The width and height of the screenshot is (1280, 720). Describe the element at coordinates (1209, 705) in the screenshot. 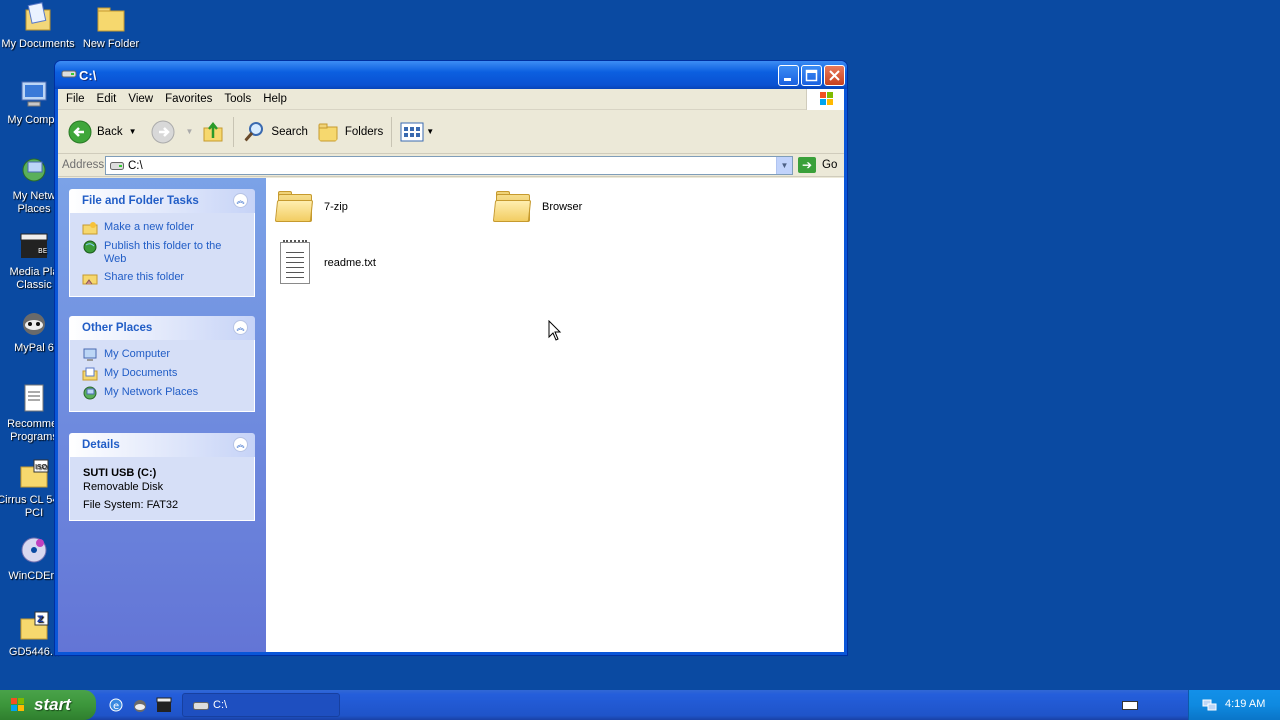

I see `network-status-icon` at that location.